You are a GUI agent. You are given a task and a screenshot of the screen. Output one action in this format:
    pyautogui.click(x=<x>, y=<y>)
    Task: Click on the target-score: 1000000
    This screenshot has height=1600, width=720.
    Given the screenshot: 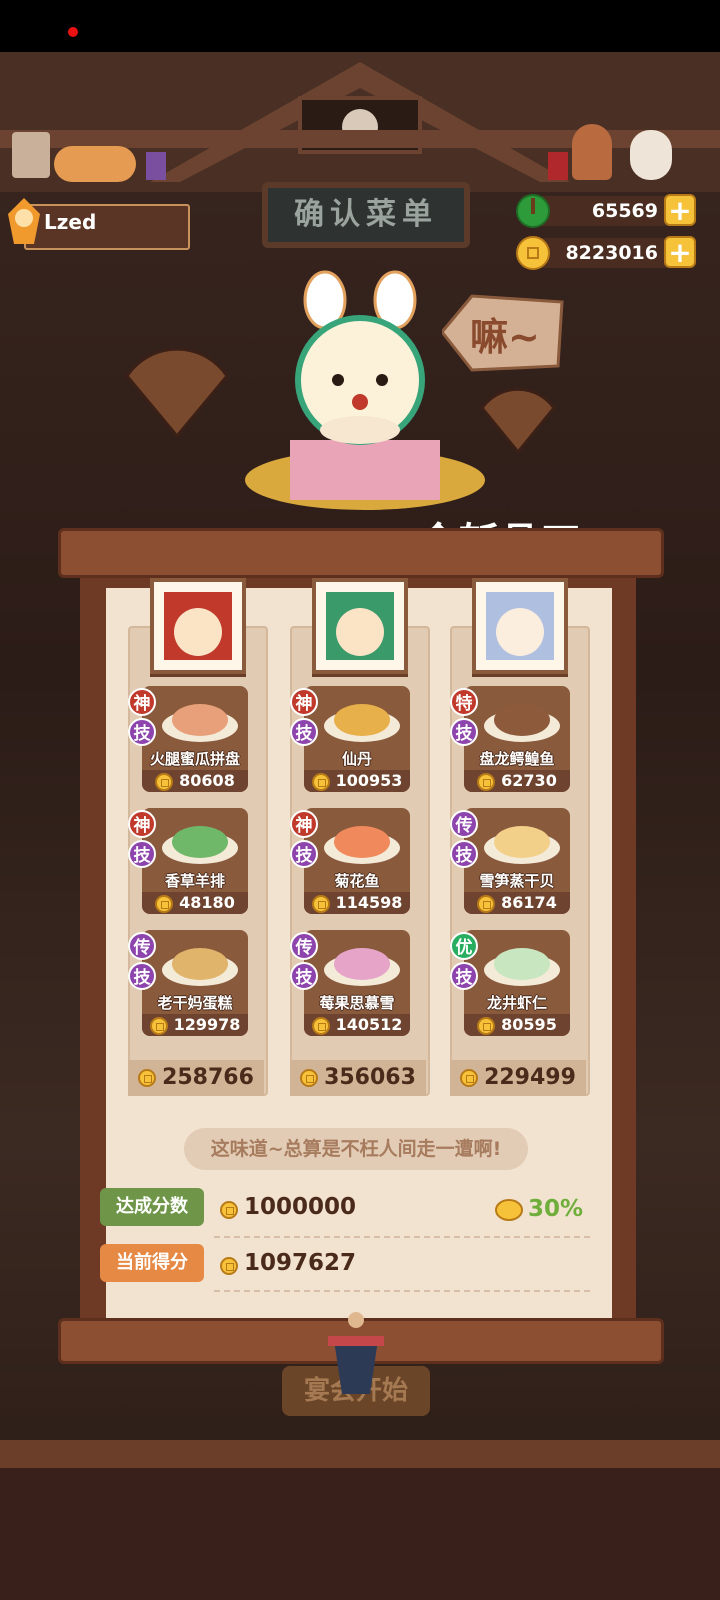 What is the action you would take?
    pyautogui.click(x=288, y=1207)
    